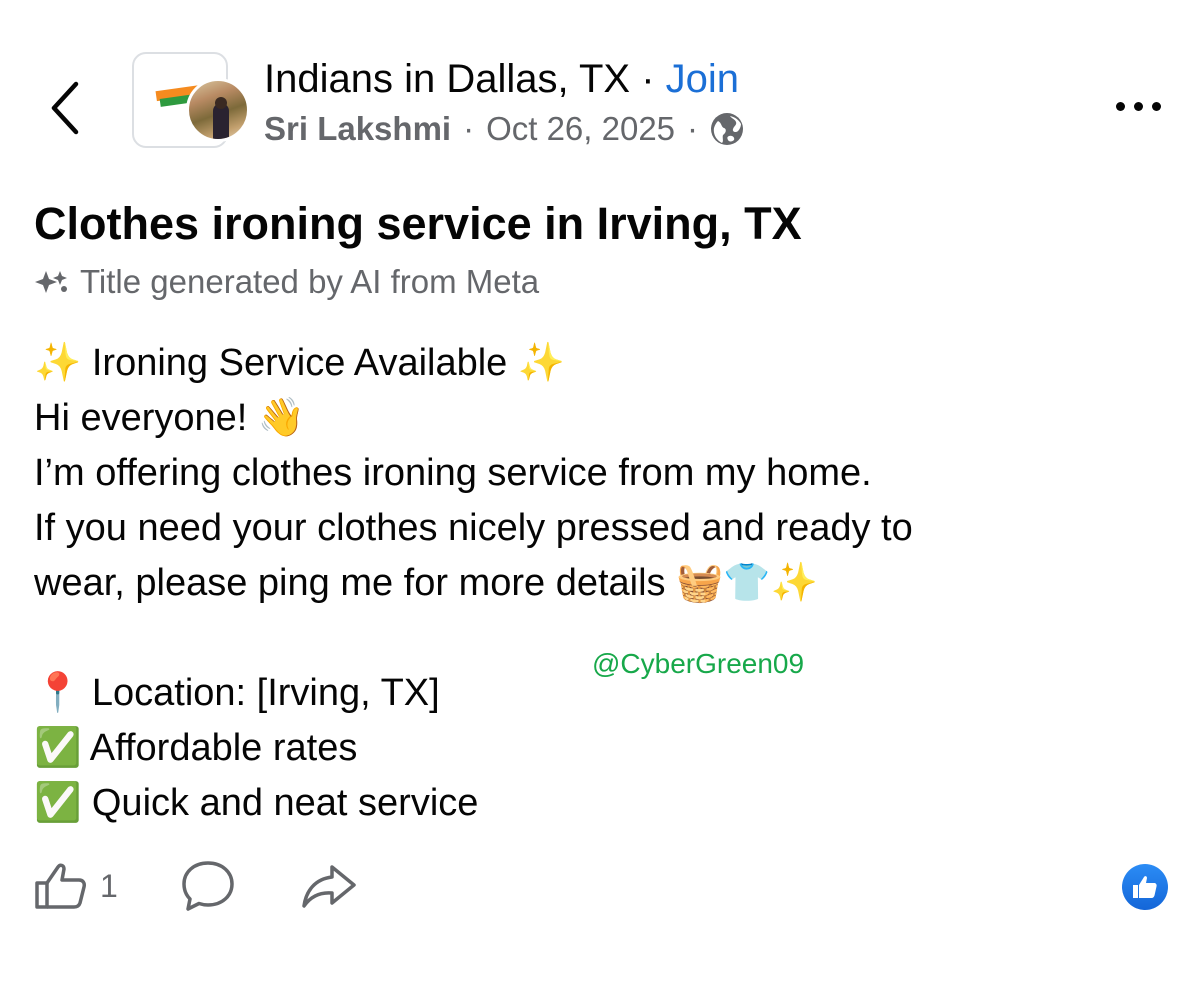 This screenshot has height=991, width=1200. Describe the element at coordinates (218, 110) in the screenshot. I see `author-avatar` at that location.